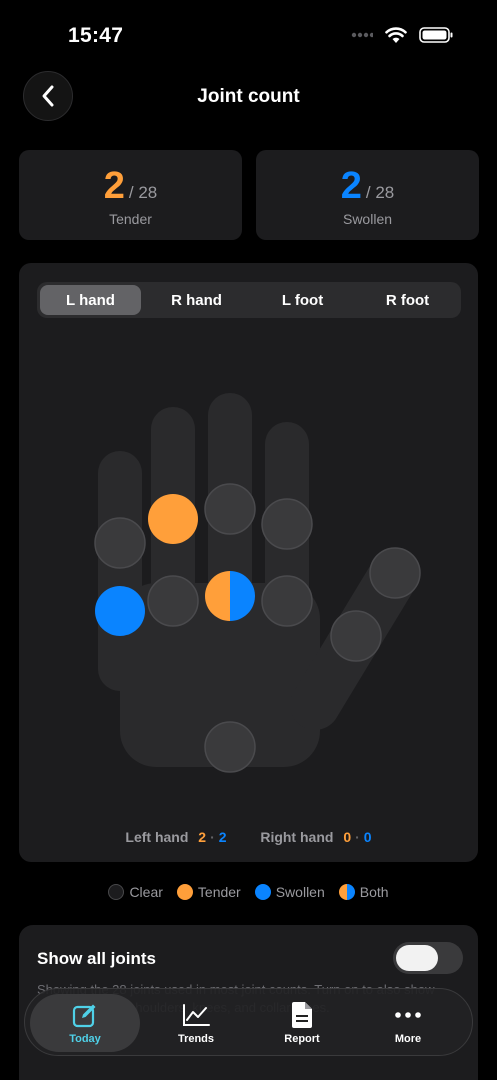 This screenshot has height=1080, width=497. Describe the element at coordinates (202, 837) in the screenshot. I see `left-tender-count: 2` at that location.